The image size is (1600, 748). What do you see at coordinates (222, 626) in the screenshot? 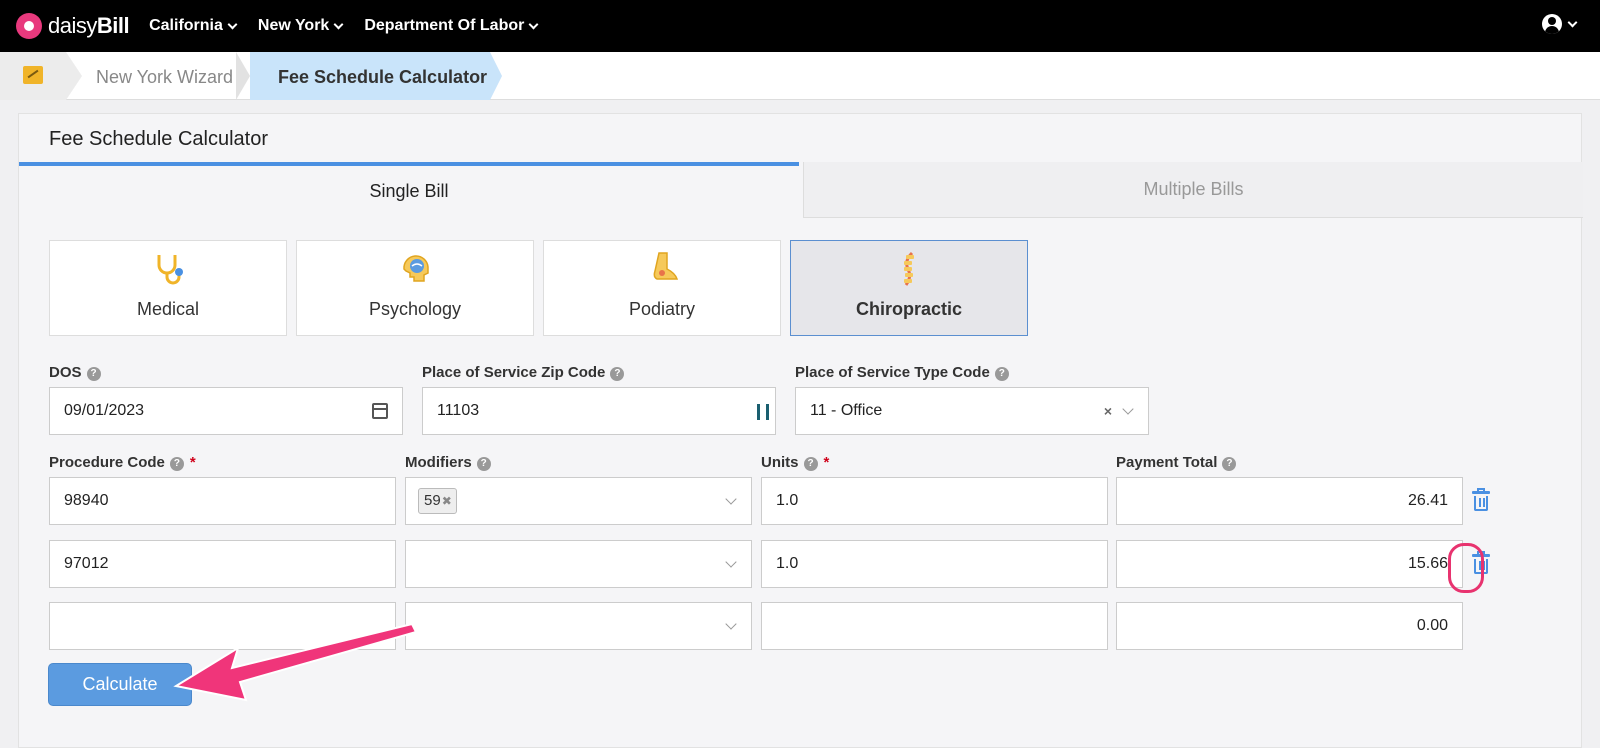
I see `procedure-code-field` at bounding box center [222, 626].